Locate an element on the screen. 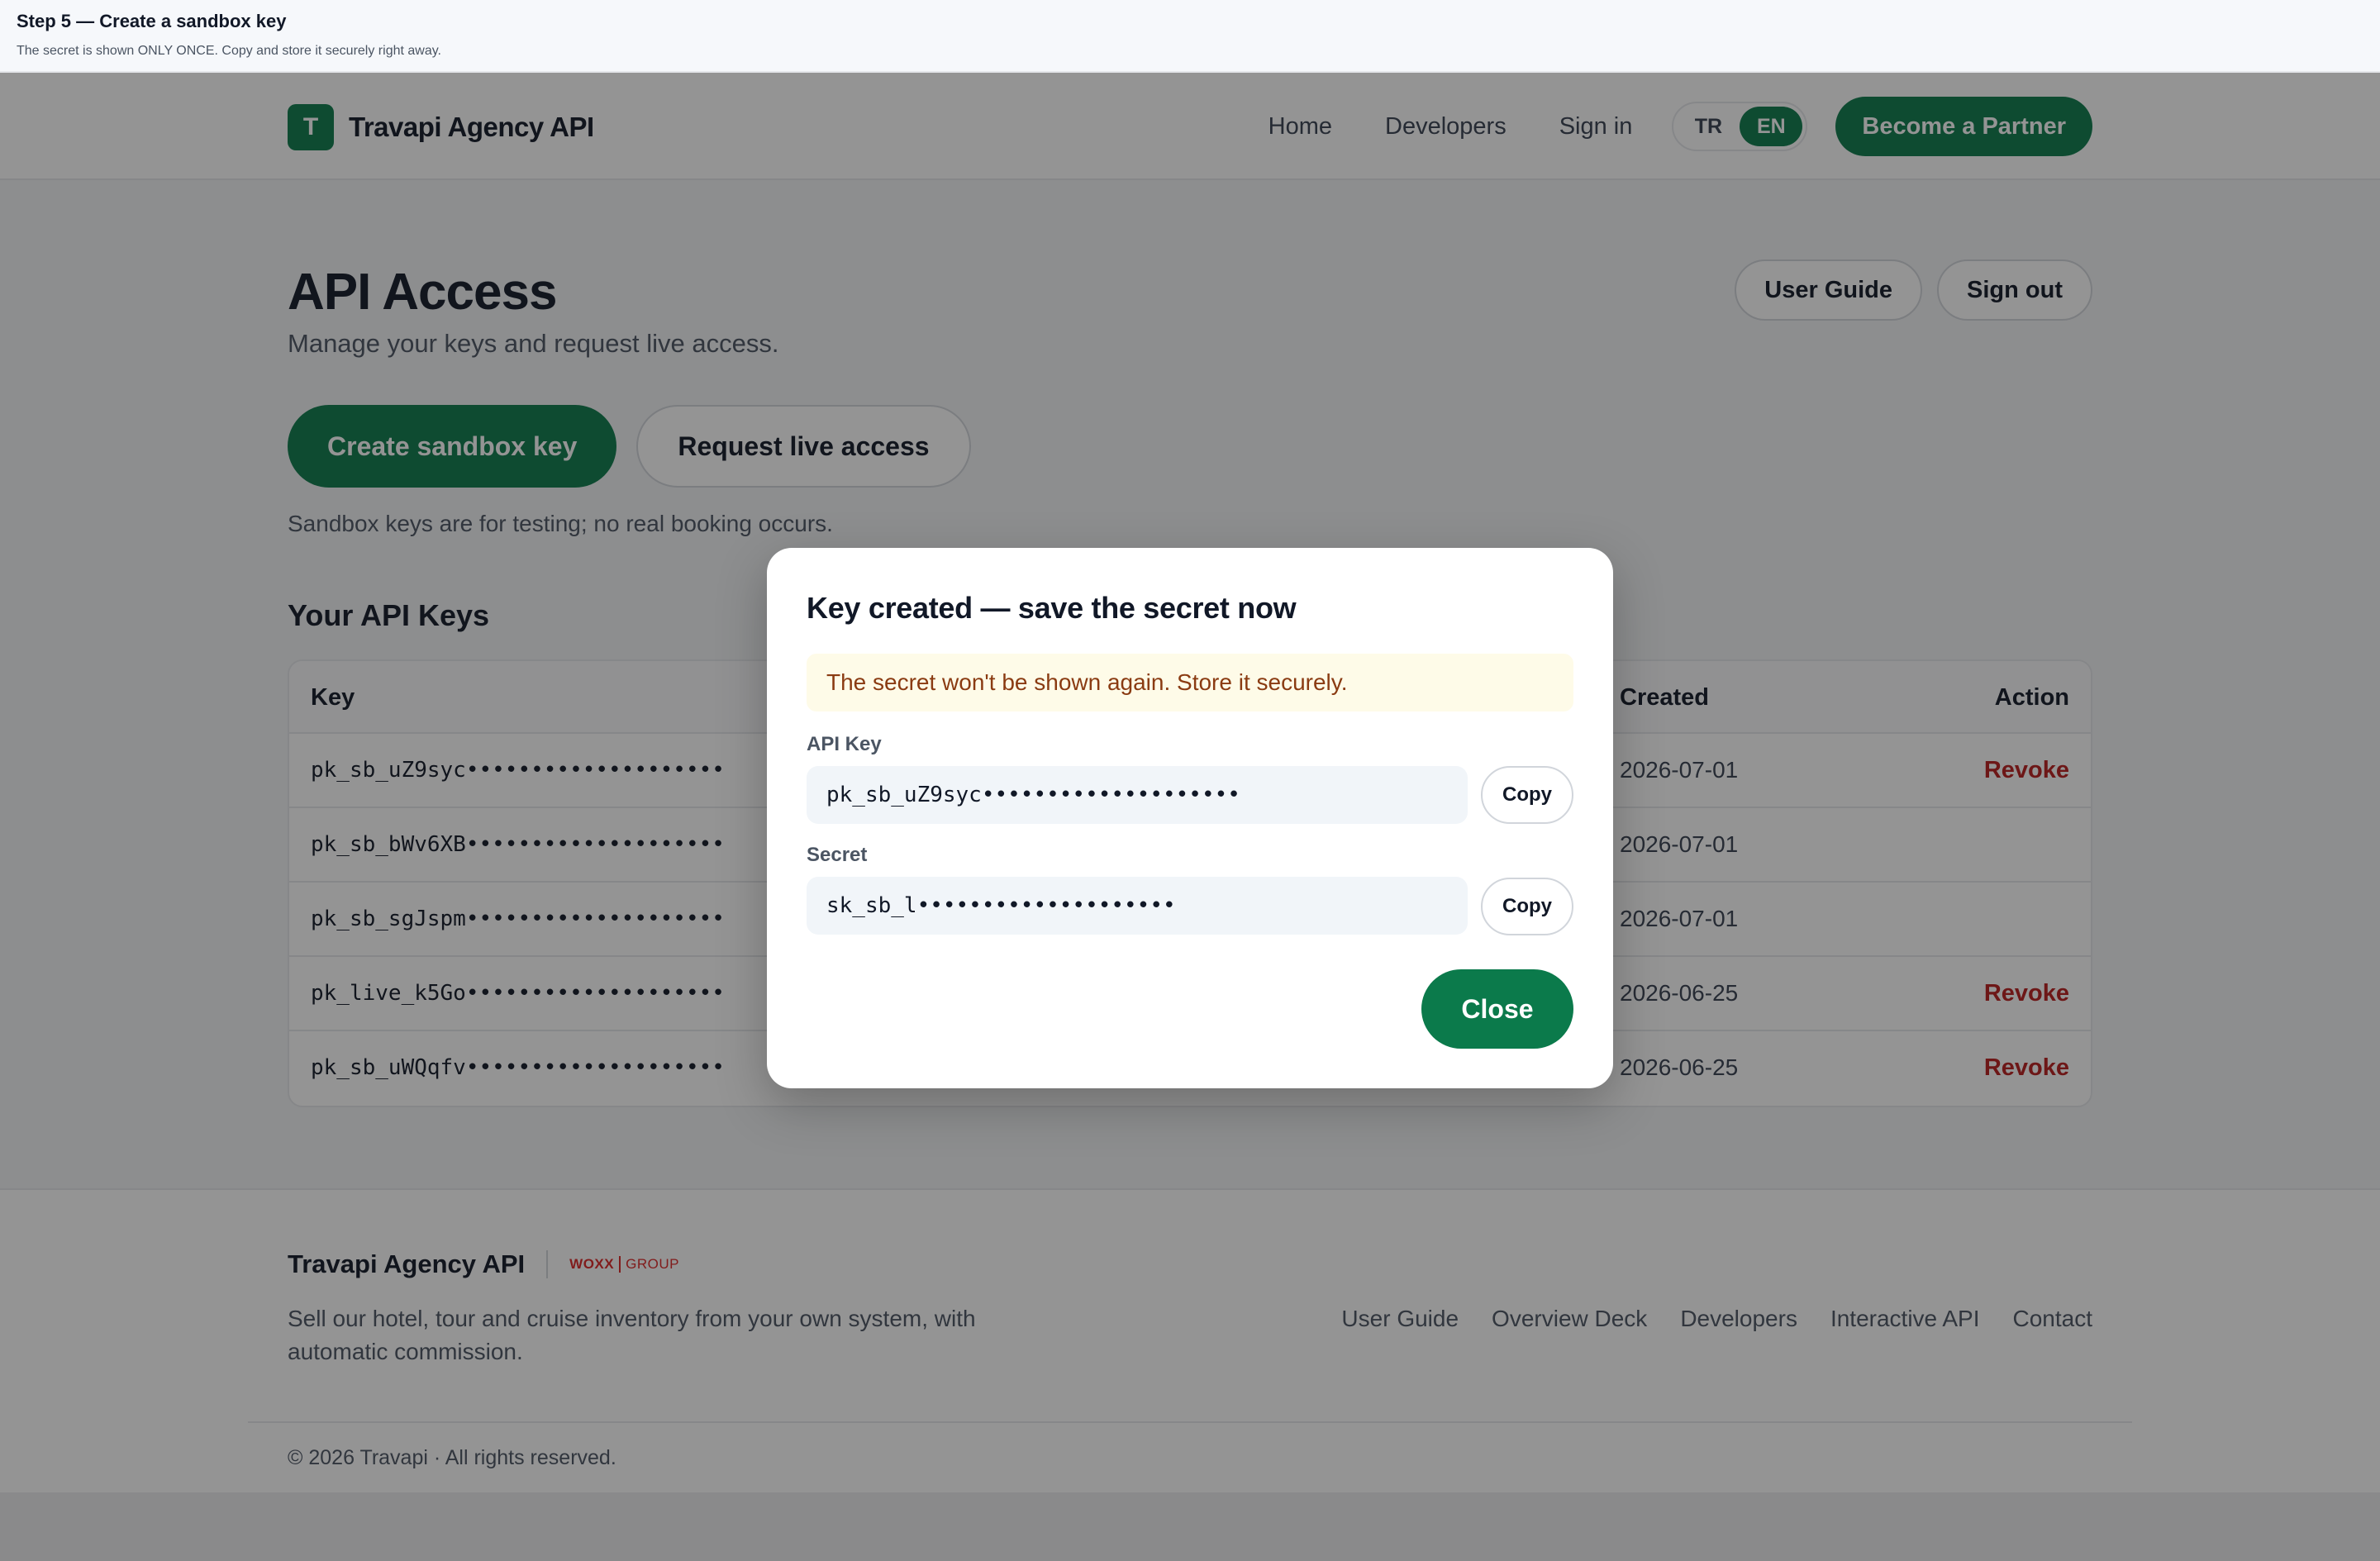 The height and width of the screenshot is (1561, 2380). secret-label: Secret is located at coordinates (837, 855).